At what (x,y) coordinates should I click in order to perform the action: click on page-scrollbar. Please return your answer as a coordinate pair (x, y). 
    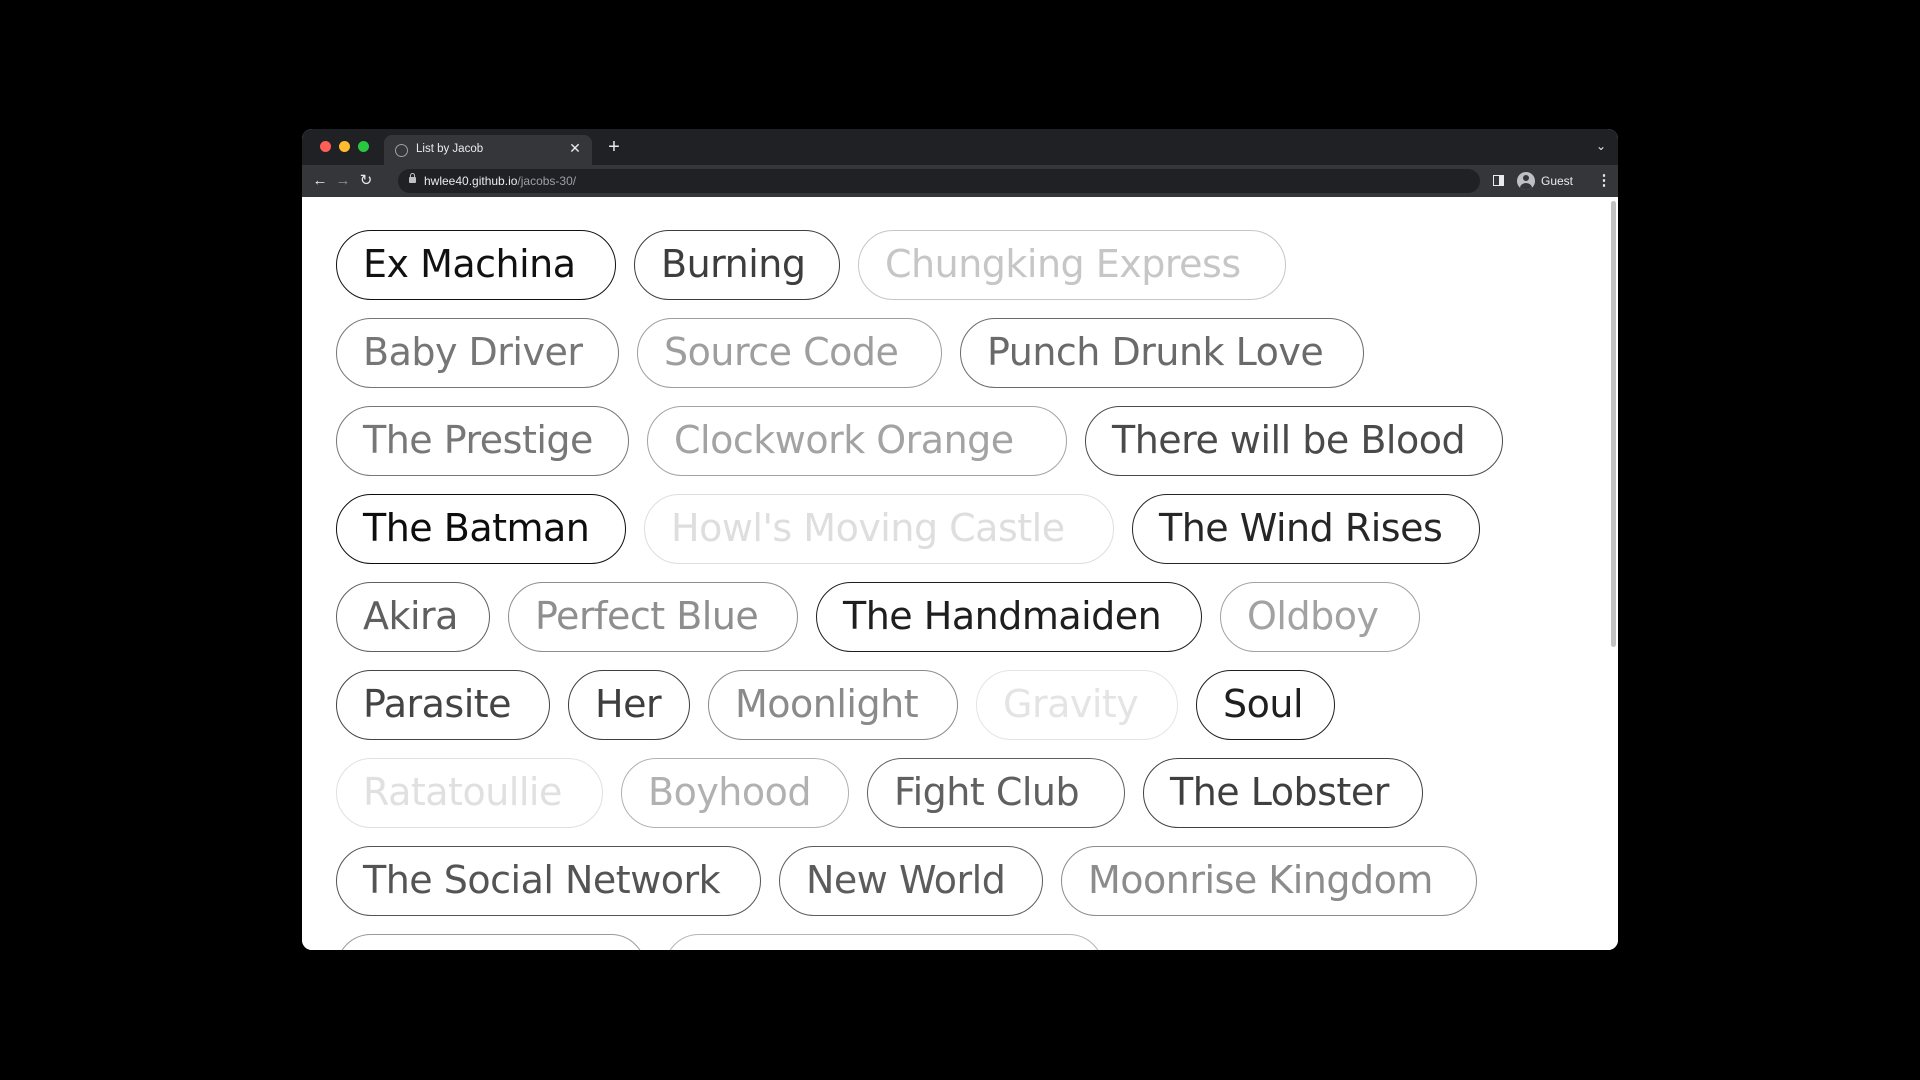
    Looking at the image, I should click on (1613, 424).